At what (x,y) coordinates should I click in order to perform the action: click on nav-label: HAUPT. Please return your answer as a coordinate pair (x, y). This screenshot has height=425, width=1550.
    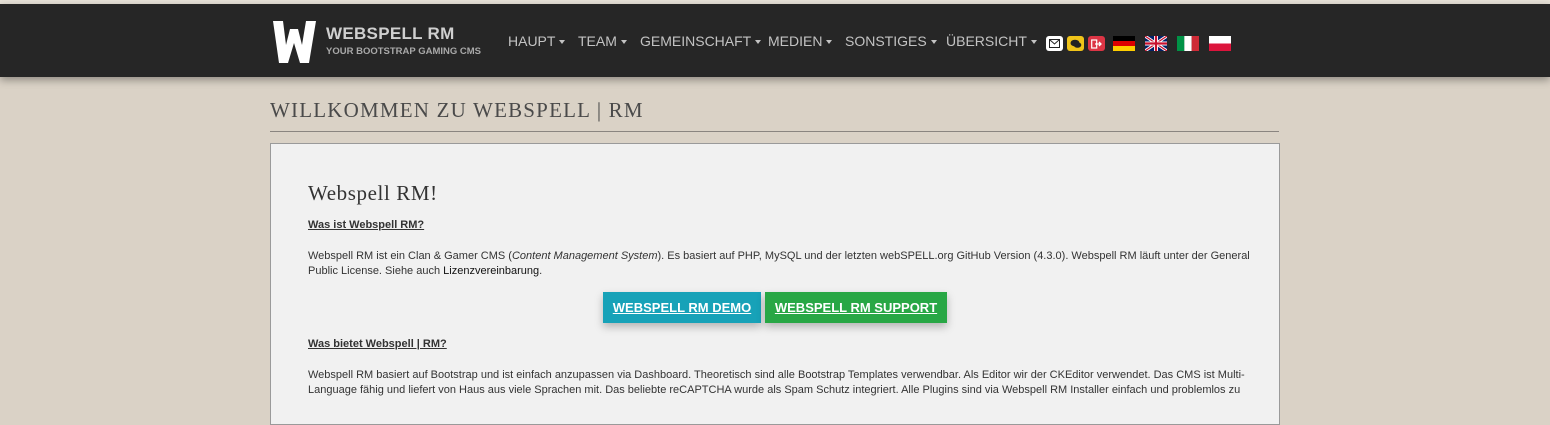
    Looking at the image, I should click on (532, 41).